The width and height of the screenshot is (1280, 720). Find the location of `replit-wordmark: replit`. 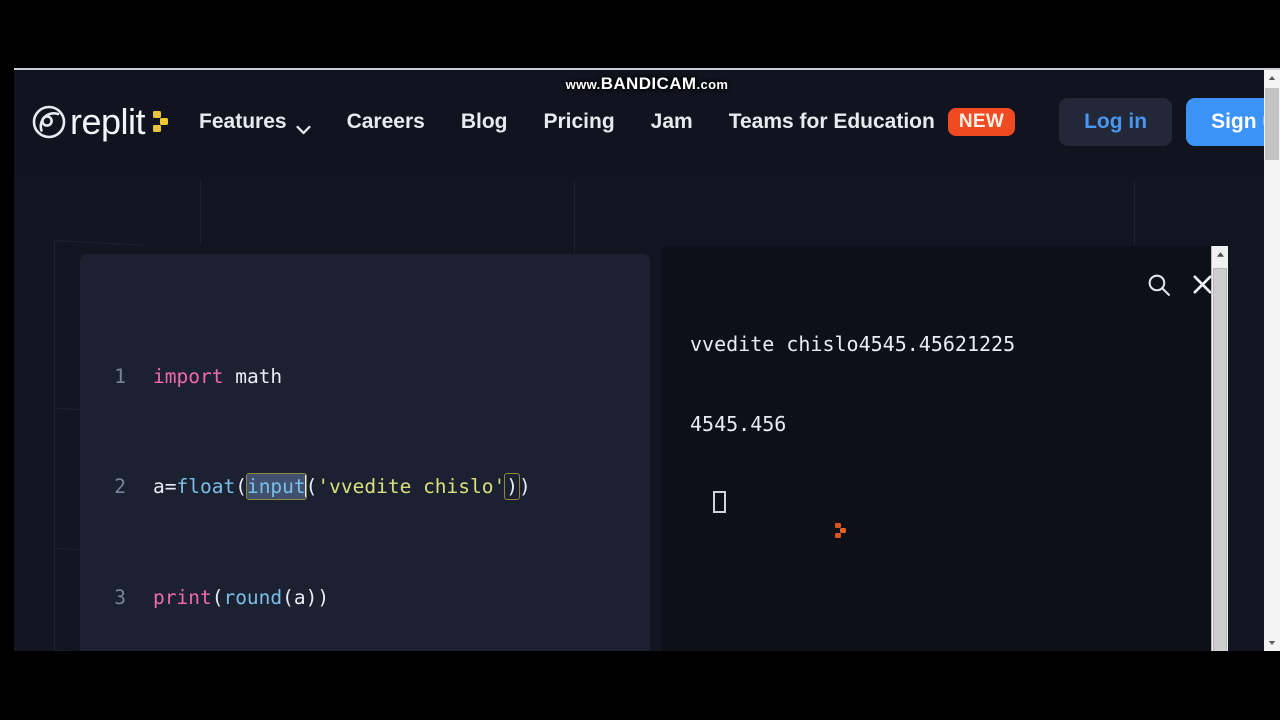

replit-wordmark: replit is located at coordinates (108, 121).